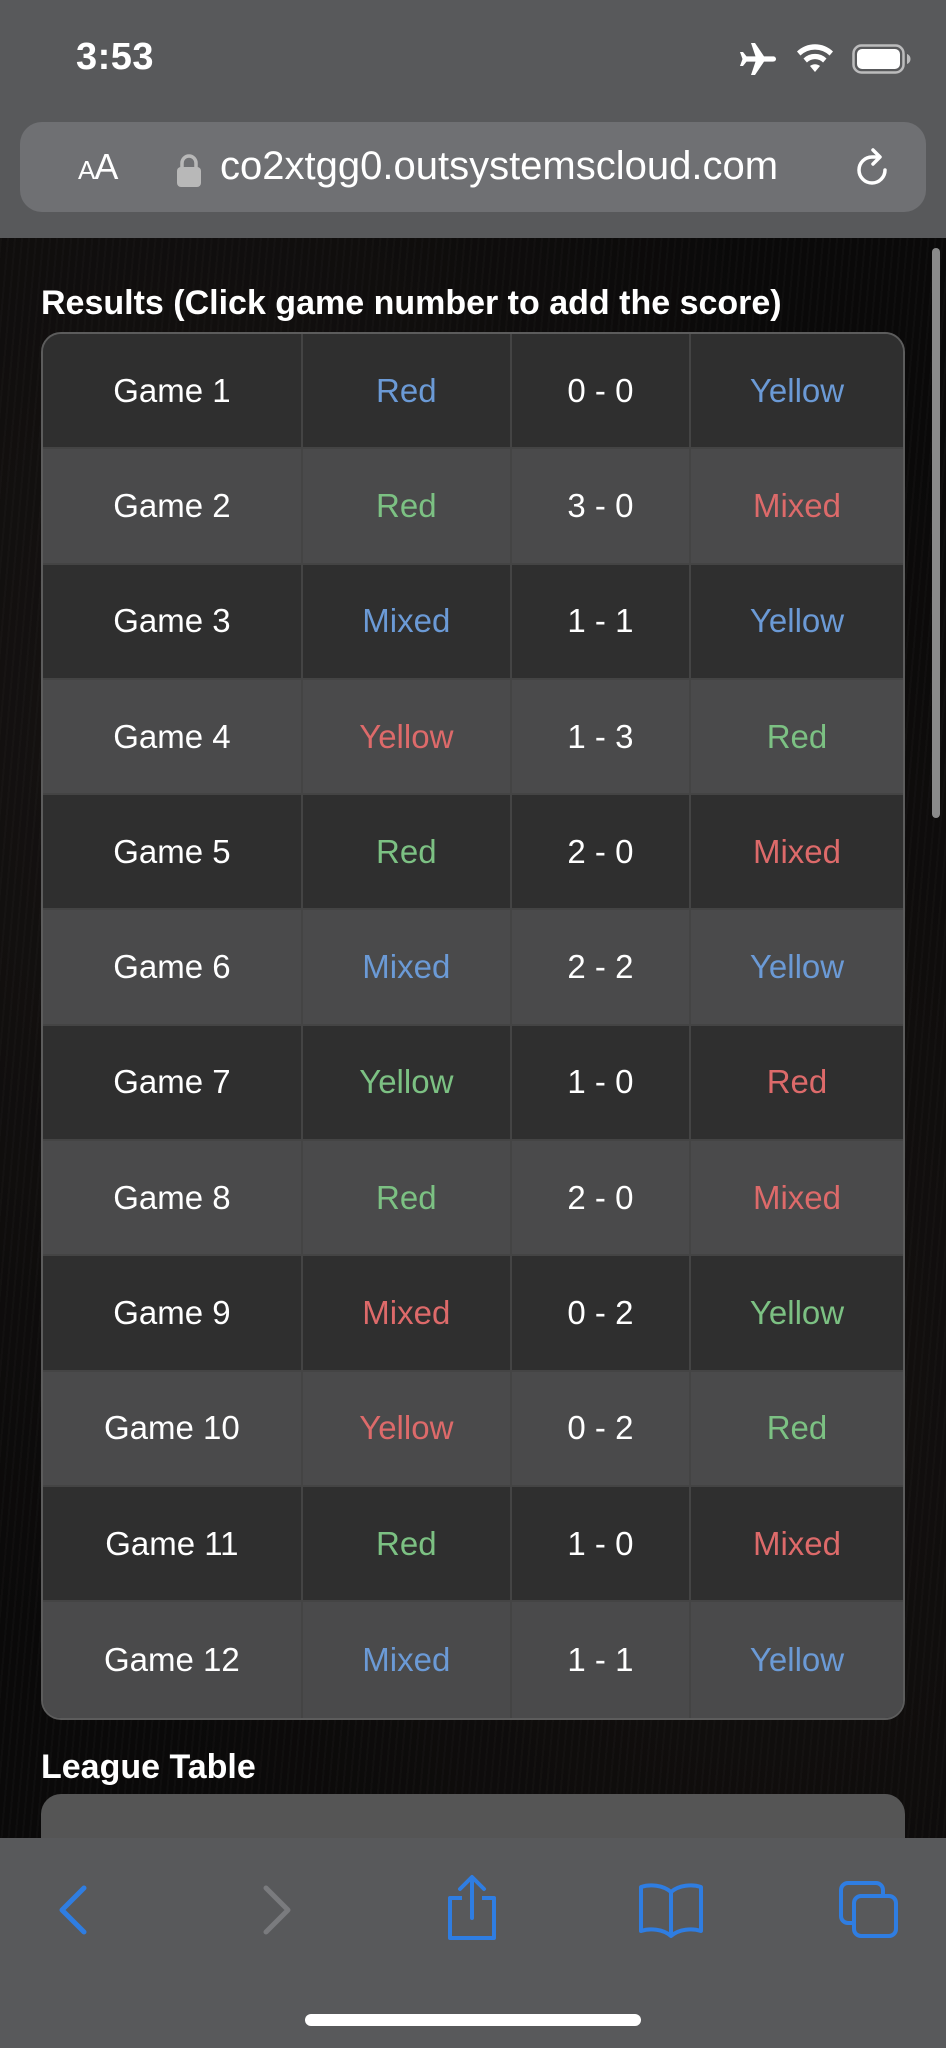  Describe the element at coordinates (815, 58) in the screenshot. I see `wifi-icon` at that location.